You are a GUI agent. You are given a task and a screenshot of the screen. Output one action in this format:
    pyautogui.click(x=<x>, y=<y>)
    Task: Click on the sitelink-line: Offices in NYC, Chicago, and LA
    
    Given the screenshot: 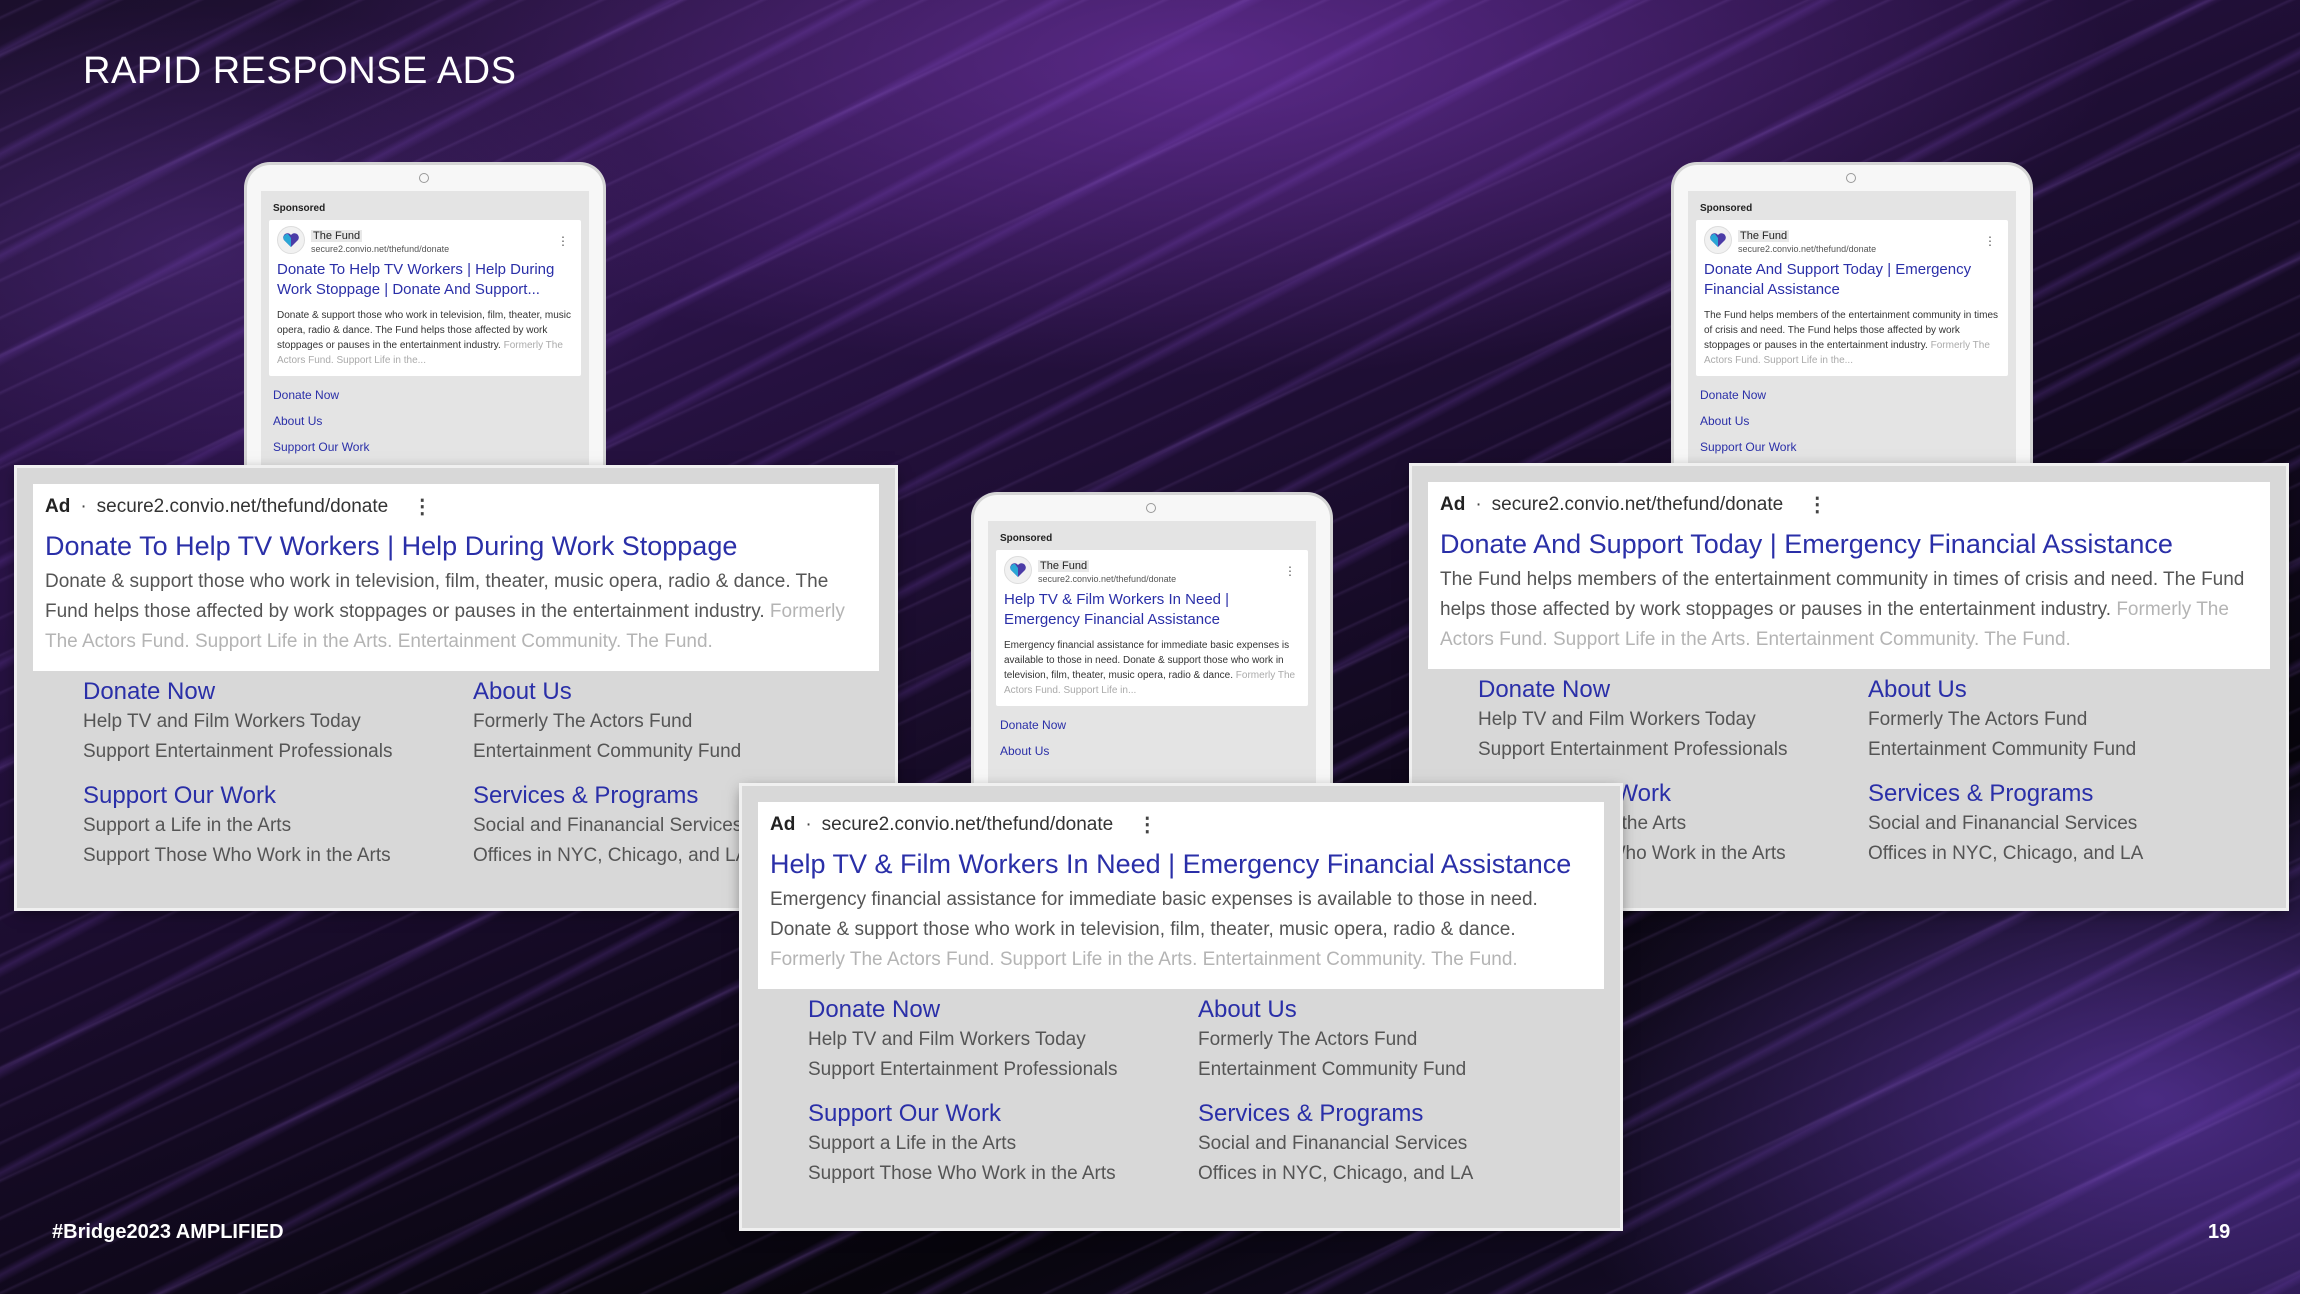 What is the action you would take?
    pyautogui.click(x=2006, y=853)
    